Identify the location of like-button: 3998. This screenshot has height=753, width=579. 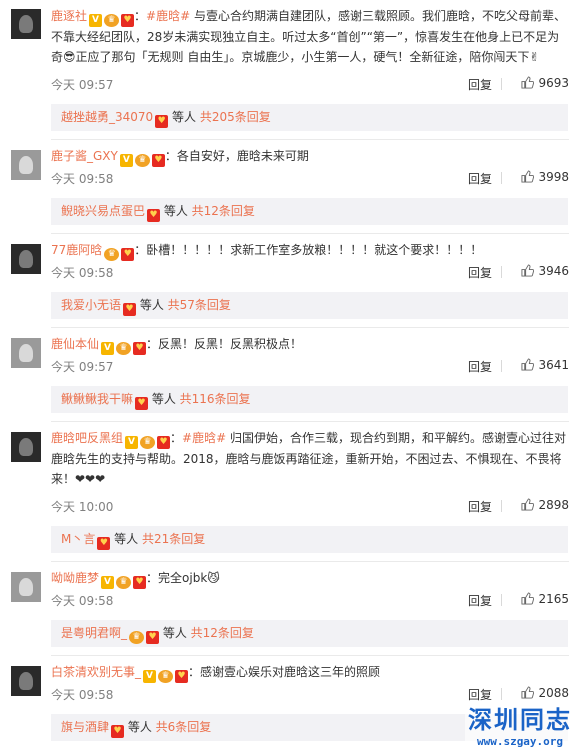
(537, 177).